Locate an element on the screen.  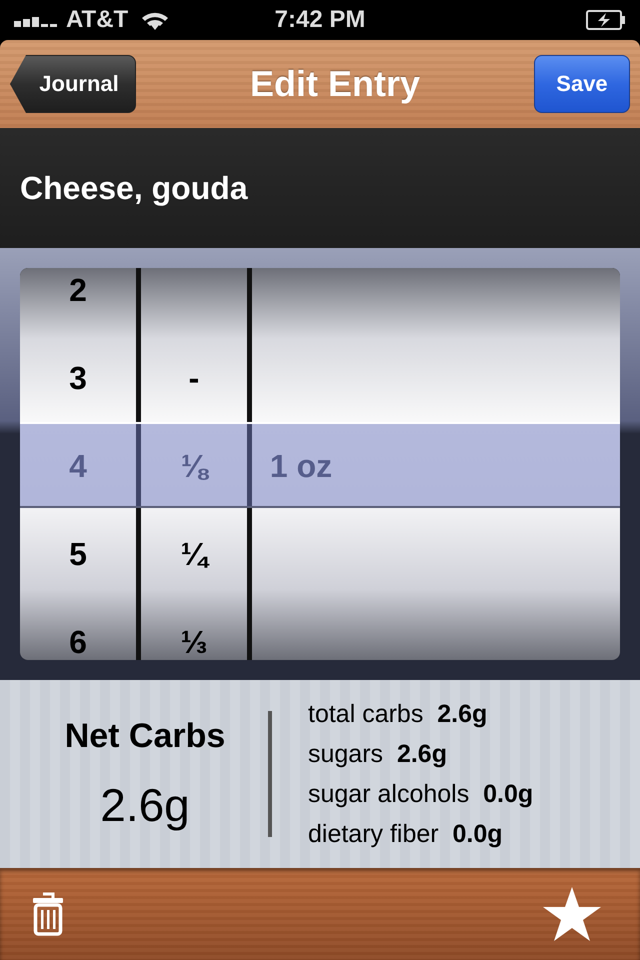
trash-icon is located at coordinates (48, 914).